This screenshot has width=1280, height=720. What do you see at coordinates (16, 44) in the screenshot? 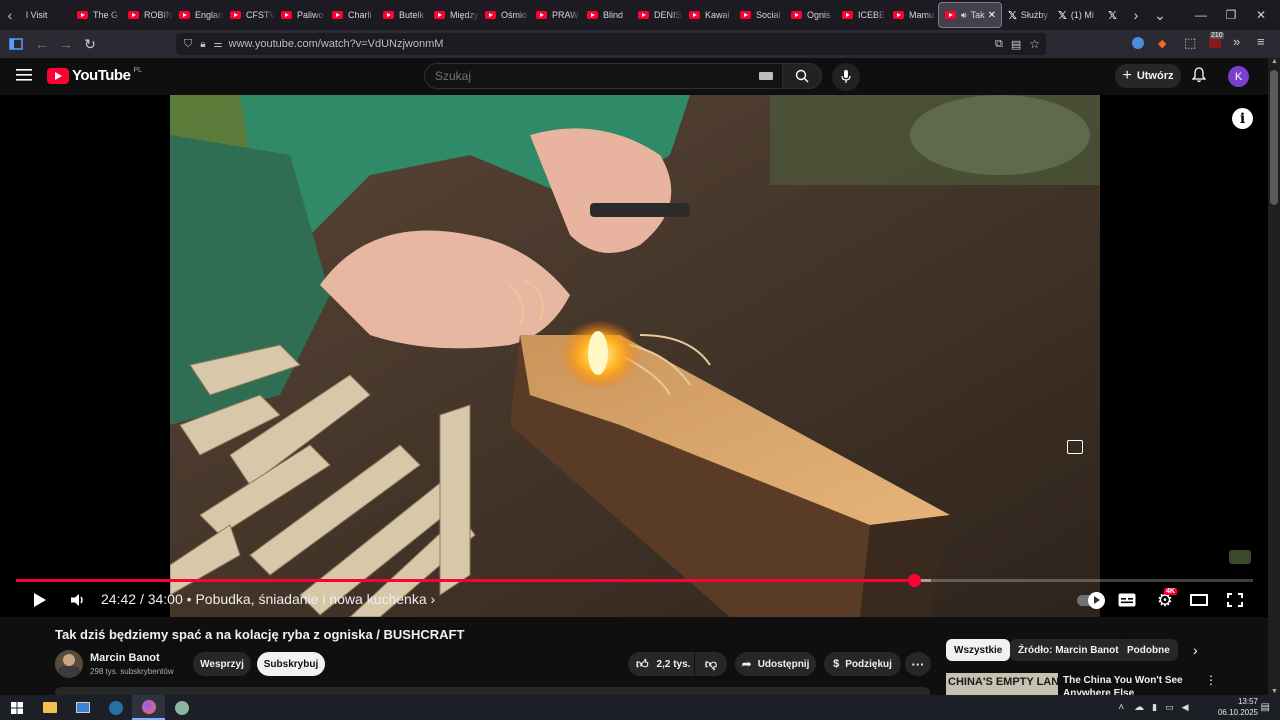
I see `sidebar-toggle-icon` at bounding box center [16, 44].